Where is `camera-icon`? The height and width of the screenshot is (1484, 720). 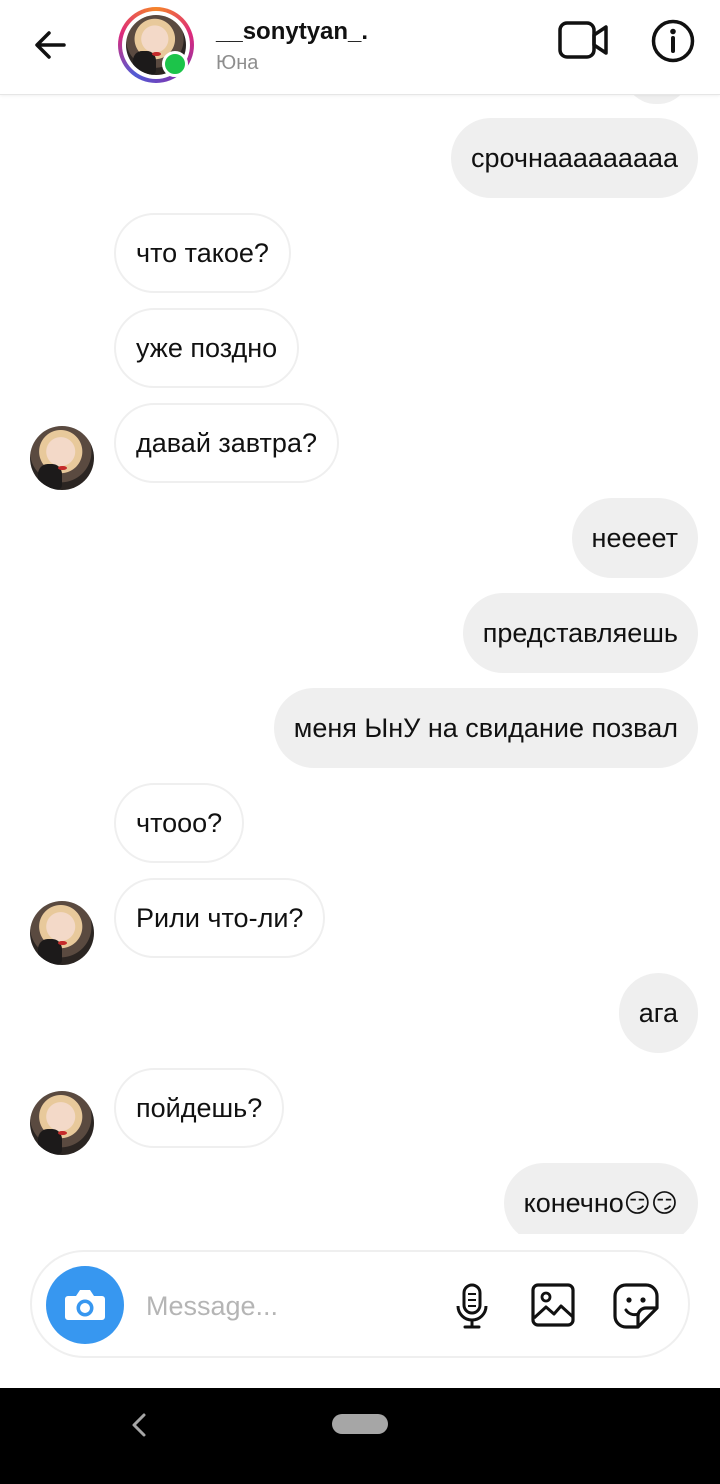
camera-icon is located at coordinates (85, 1305).